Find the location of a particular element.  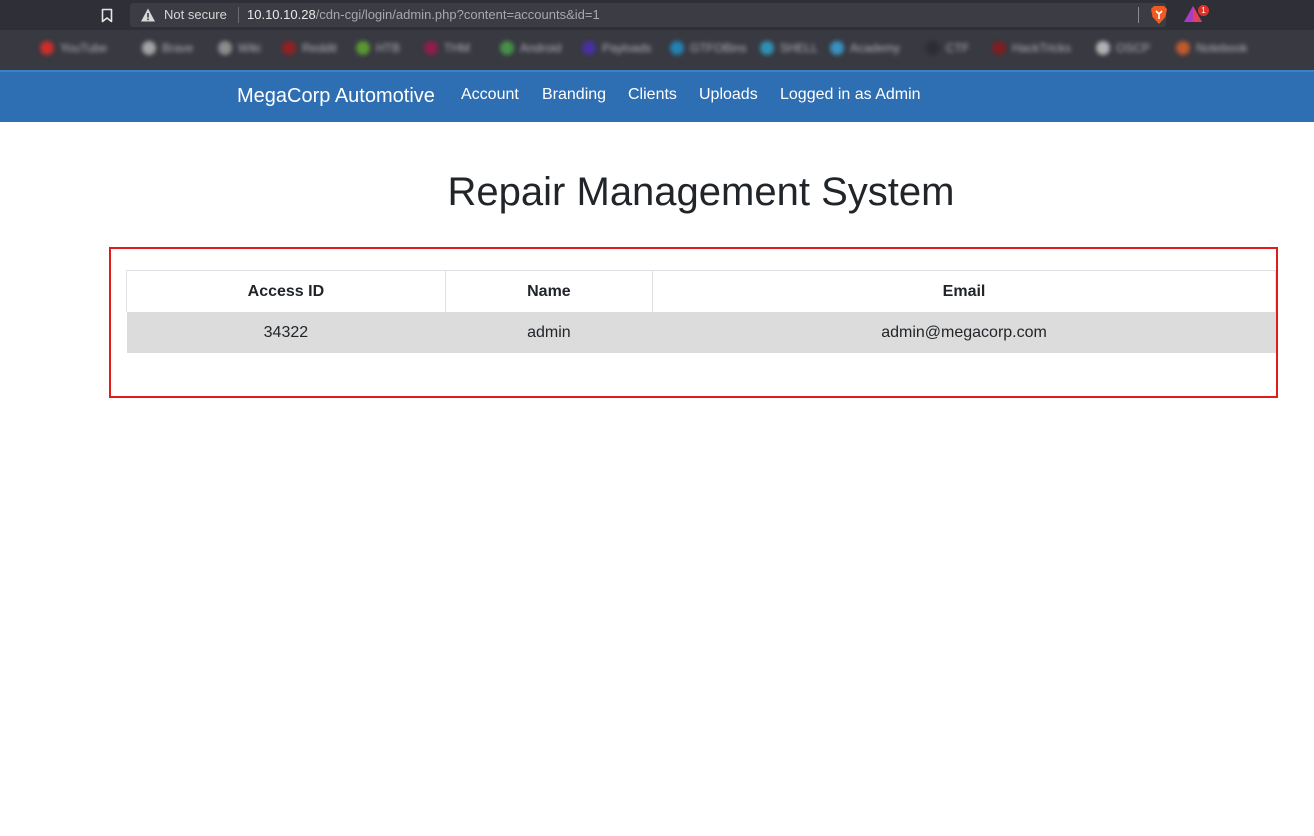

security-status-label: Not secure is located at coordinates (195, 15).